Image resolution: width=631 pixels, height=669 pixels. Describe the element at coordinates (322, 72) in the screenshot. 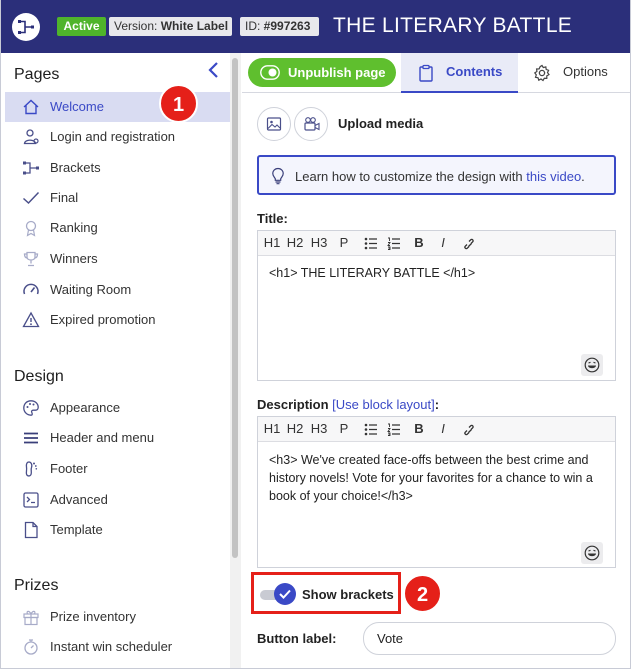

I see `unpublish-button: Unpublish page` at that location.